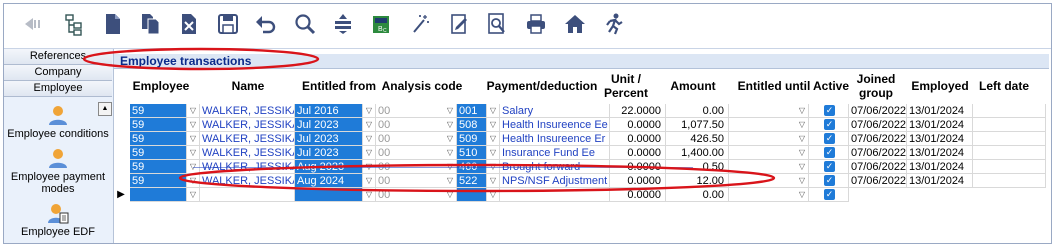  What do you see at coordinates (693, 86) in the screenshot?
I see `col-header-amount: Amount` at bounding box center [693, 86].